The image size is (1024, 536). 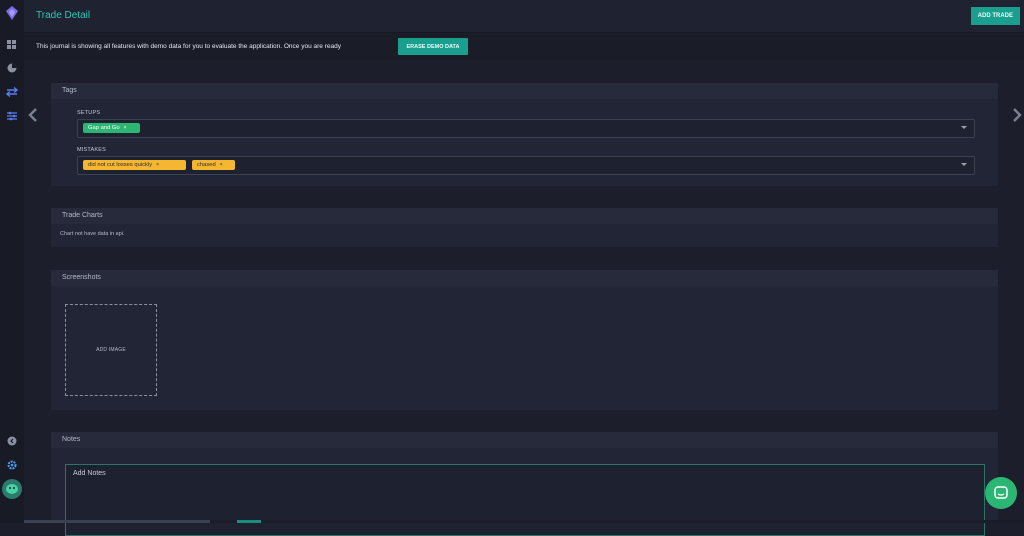 What do you see at coordinates (12, 489) in the screenshot?
I see `avatar` at bounding box center [12, 489].